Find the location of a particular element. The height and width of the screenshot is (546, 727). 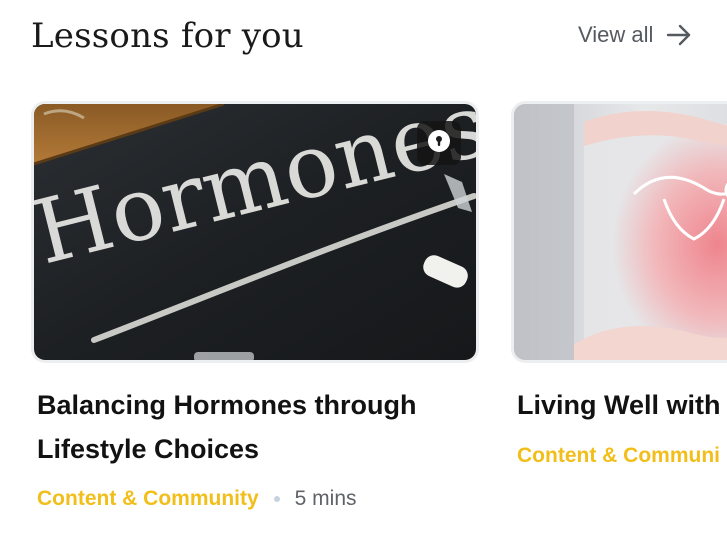

lesson-meta: Content & Communi is located at coordinates (618, 456).